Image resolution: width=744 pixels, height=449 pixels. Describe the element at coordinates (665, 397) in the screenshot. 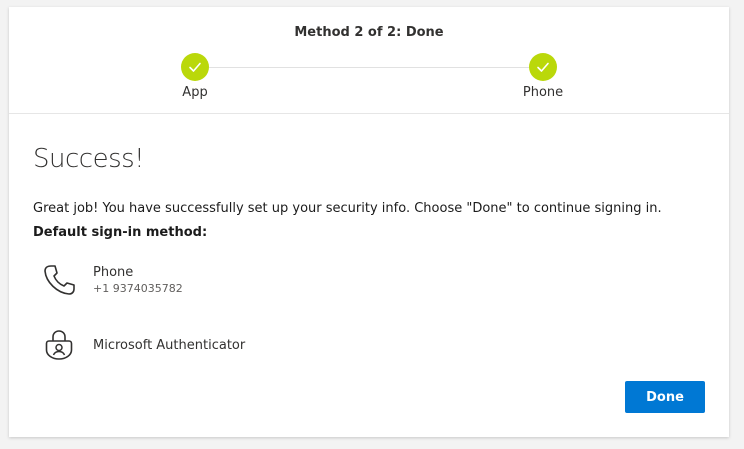

I see `done-button: Done` at that location.